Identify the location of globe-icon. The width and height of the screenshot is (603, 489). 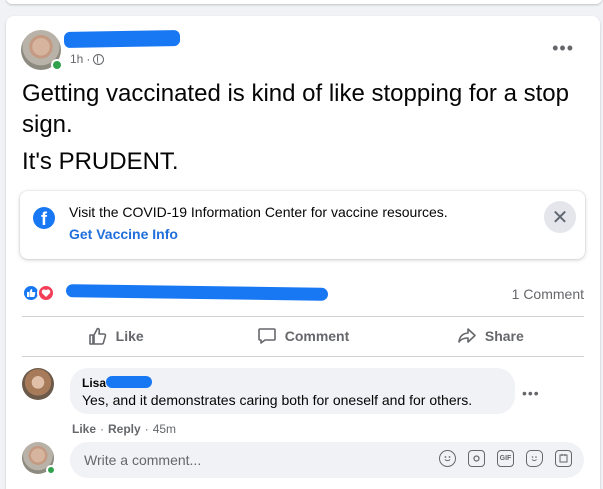
(99, 59).